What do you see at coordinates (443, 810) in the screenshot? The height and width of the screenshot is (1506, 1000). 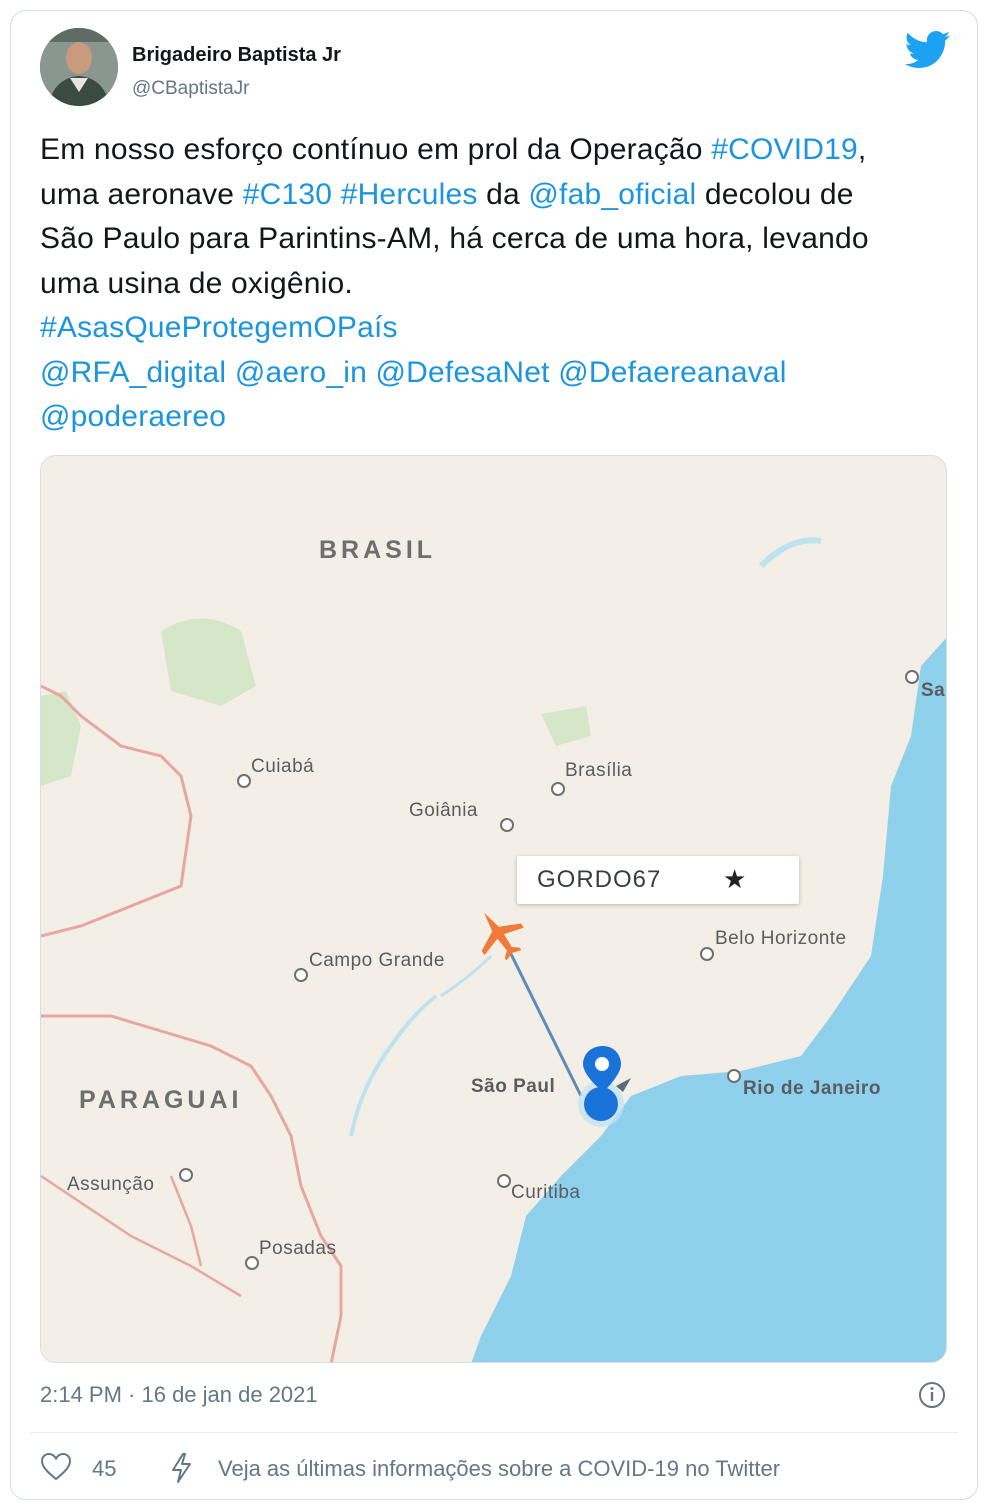 I see `city-label-goiania: Goiânia` at bounding box center [443, 810].